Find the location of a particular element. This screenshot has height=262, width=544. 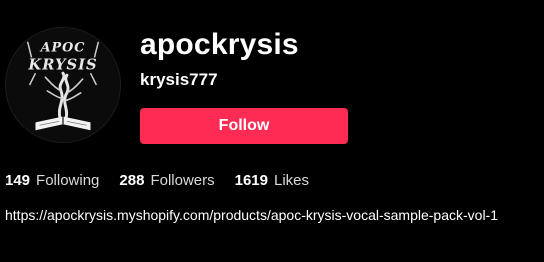

avatar: APOC KRYSIS is located at coordinates (63, 85).